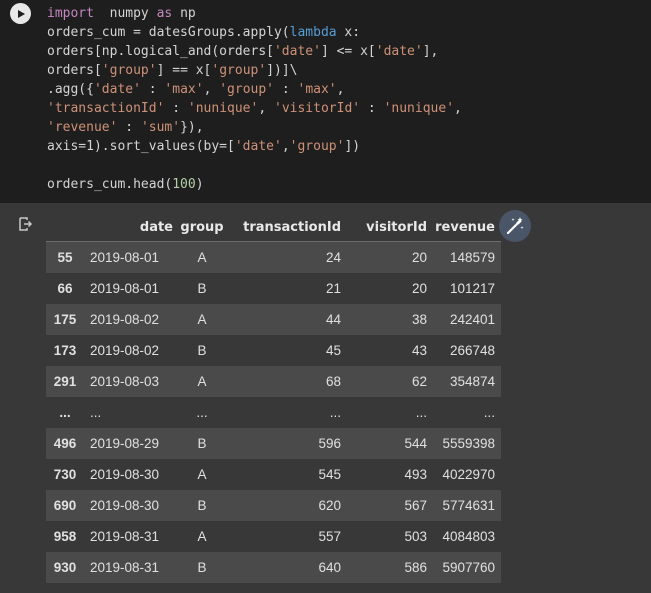  I want to click on table-cell-vis: 567, so click(415, 505).